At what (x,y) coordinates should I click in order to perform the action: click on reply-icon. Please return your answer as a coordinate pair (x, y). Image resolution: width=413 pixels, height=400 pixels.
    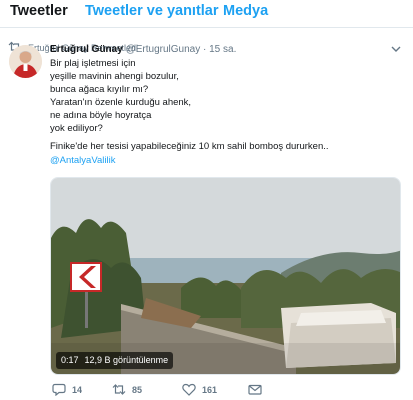
    Looking at the image, I should click on (59, 389).